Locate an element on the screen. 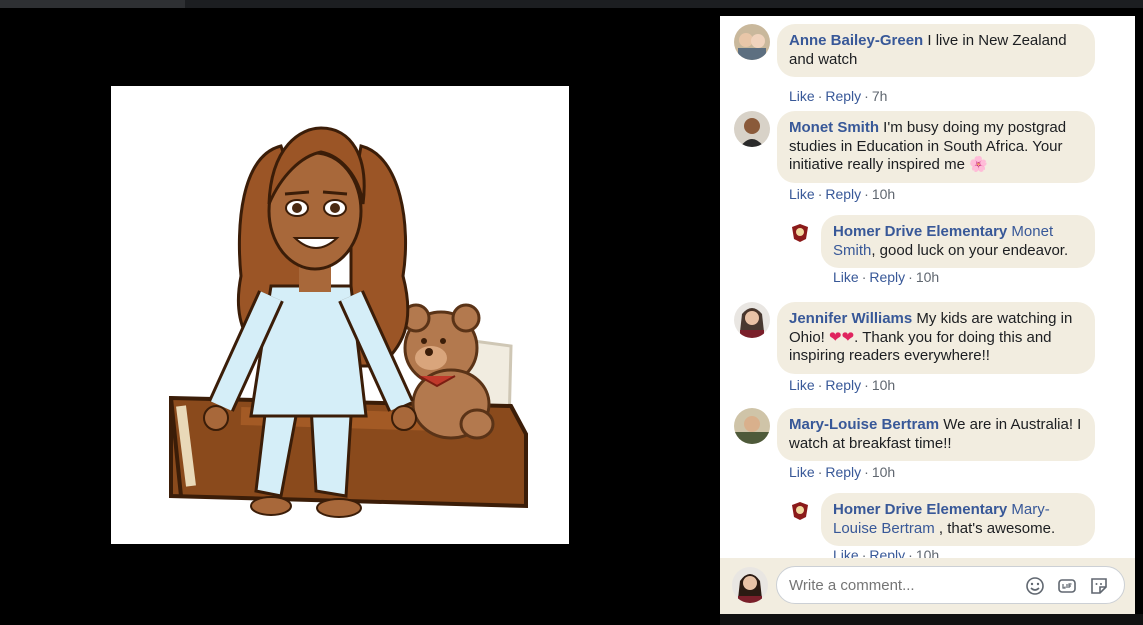 Image resolution: width=1143 pixels, height=625 pixels. flower-emoji: 🌸 is located at coordinates (978, 164).